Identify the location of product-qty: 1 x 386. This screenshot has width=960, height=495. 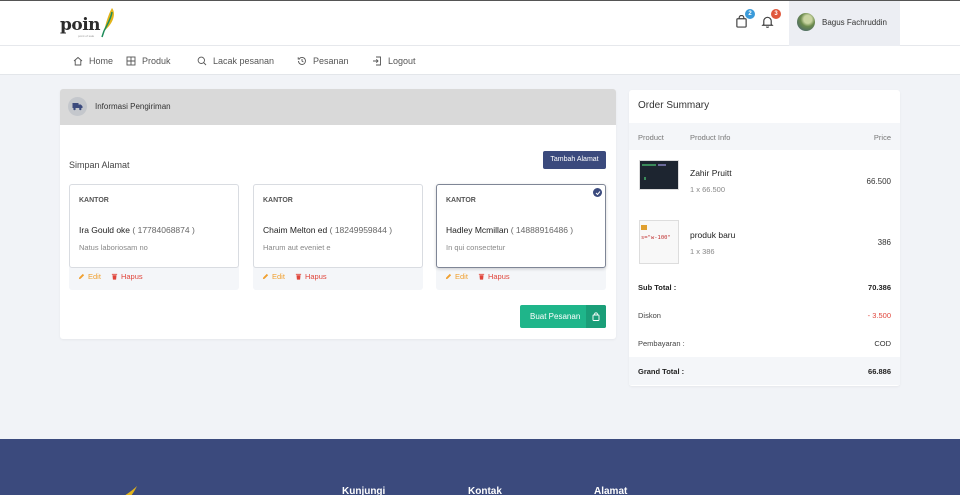
(702, 251).